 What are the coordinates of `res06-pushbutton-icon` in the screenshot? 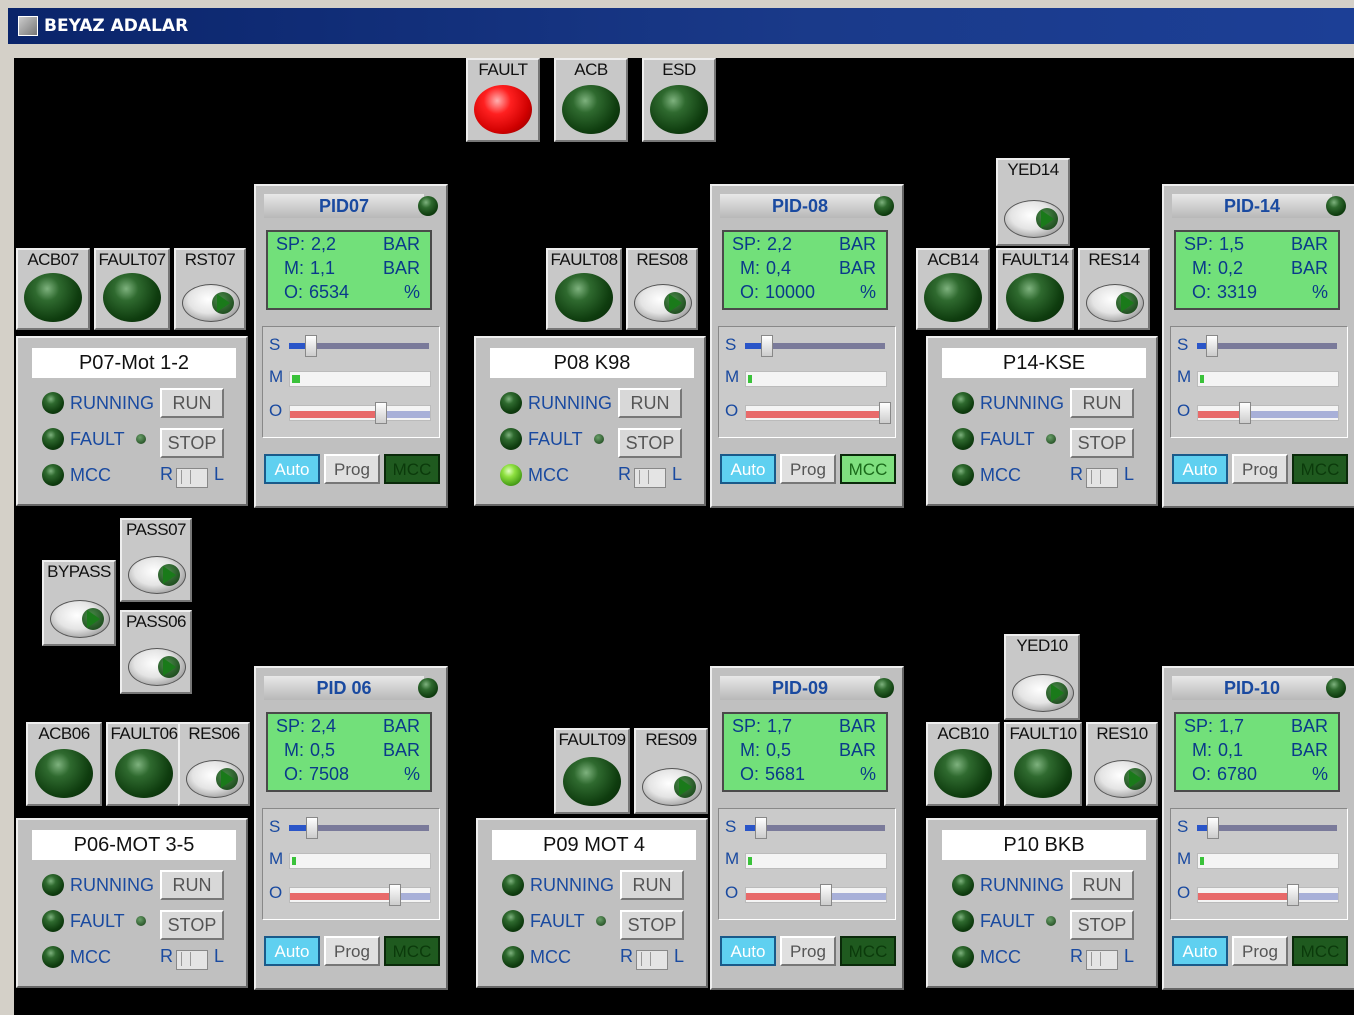 It's located at (215, 779).